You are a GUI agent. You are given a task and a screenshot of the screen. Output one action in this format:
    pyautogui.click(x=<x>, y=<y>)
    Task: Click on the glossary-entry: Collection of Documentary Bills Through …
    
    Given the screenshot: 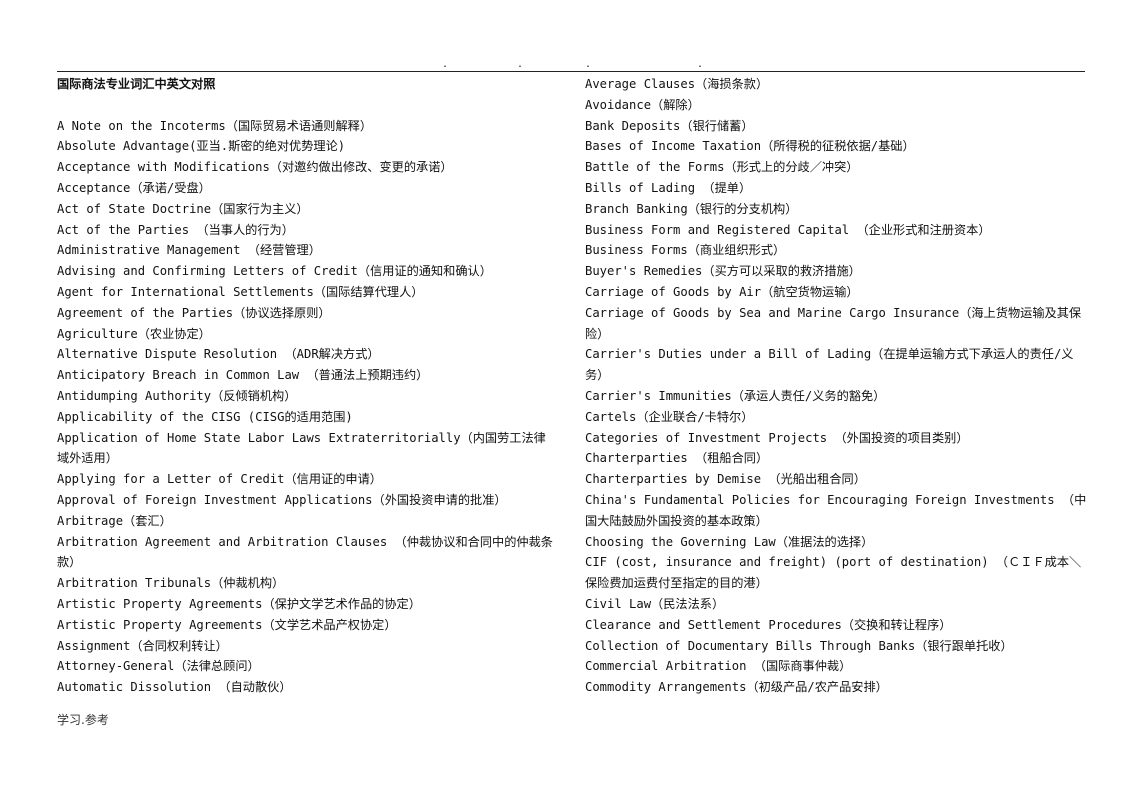 What is the action you would take?
    pyautogui.click(x=799, y=645)
    